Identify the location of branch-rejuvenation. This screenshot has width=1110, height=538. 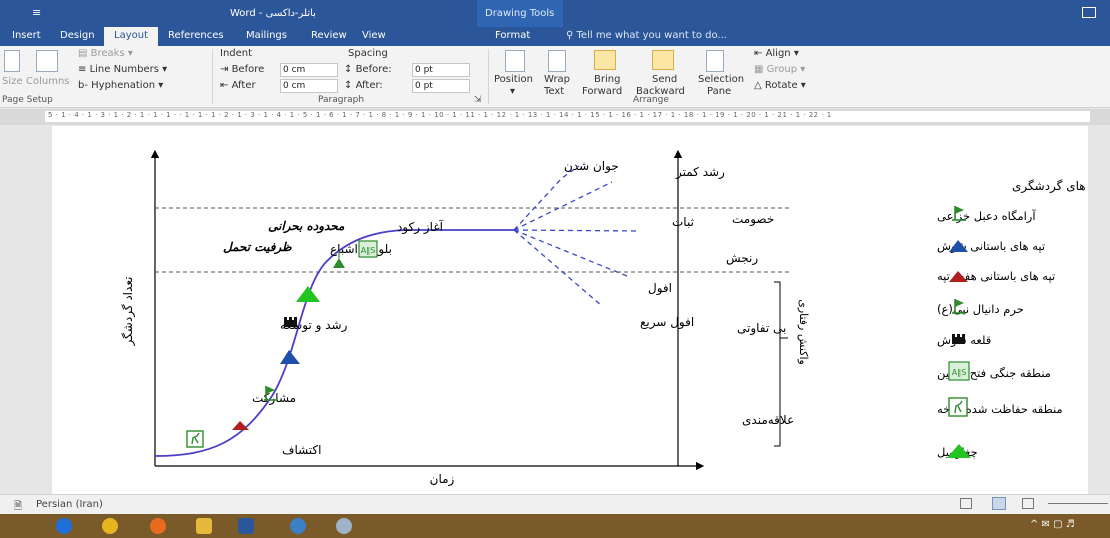
(546, 198).